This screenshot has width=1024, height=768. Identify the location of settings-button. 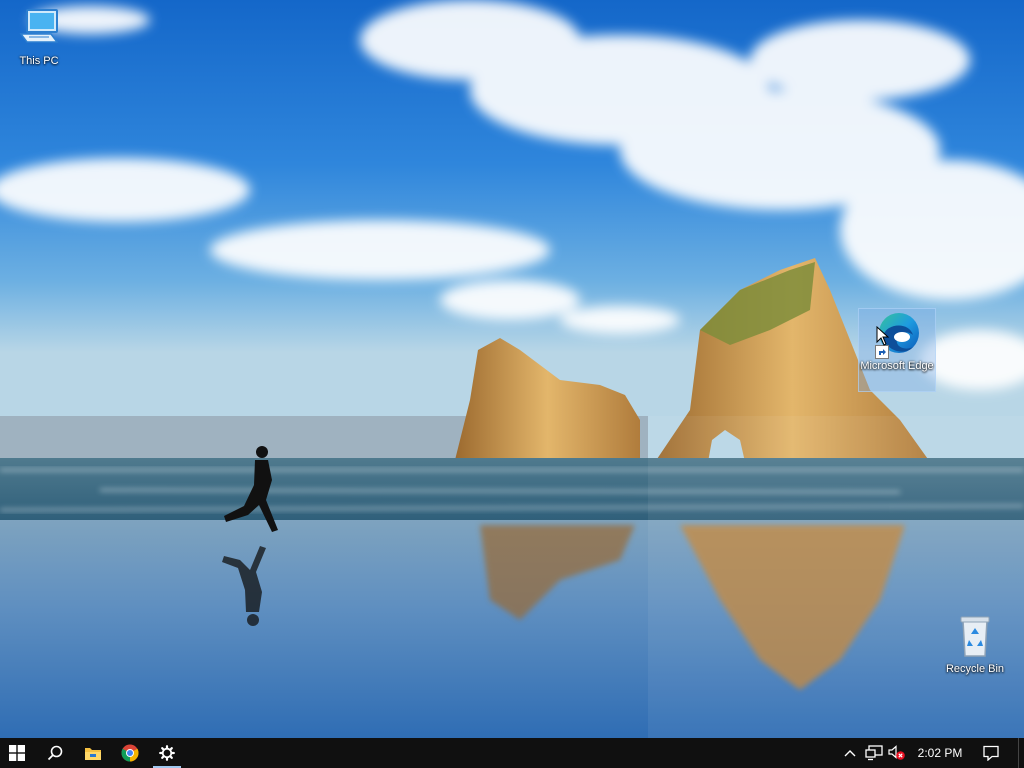
(167, 753).